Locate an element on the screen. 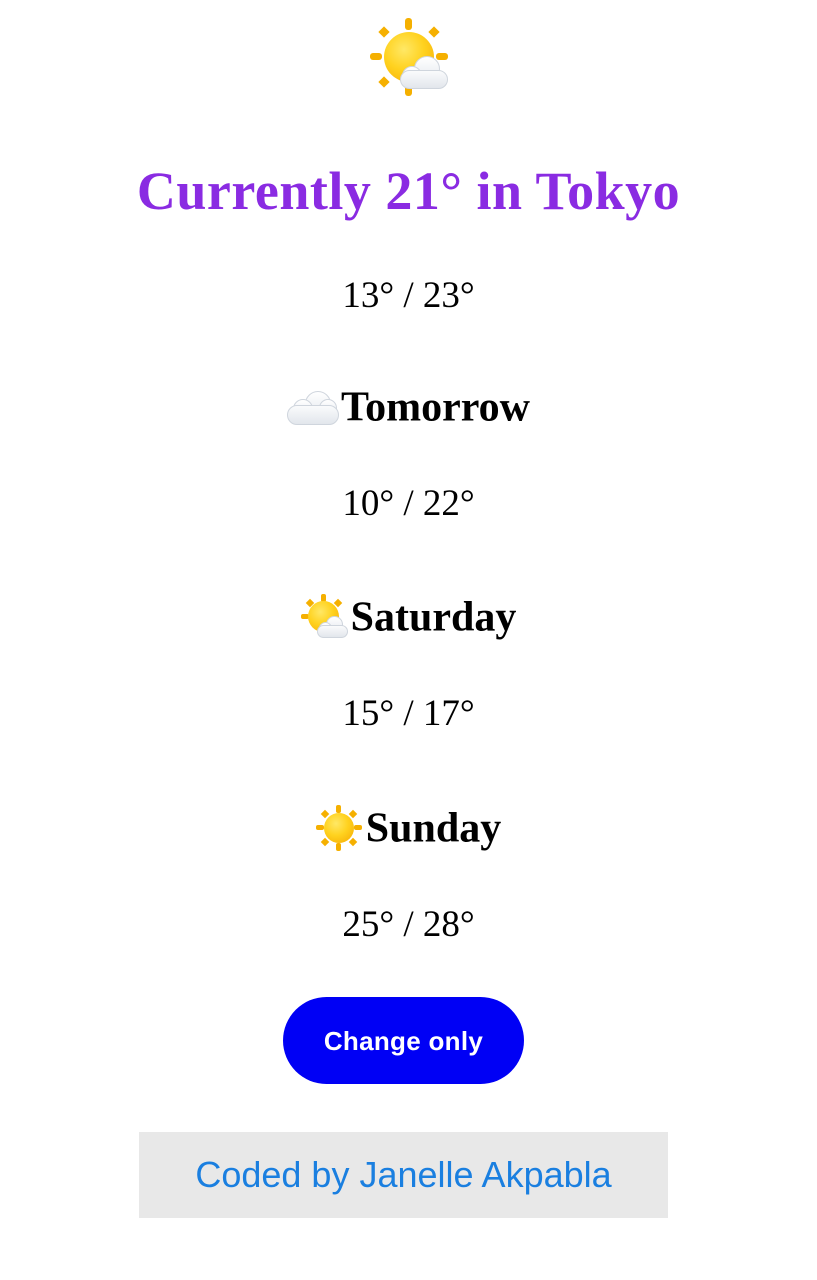 This screenshot has width=817, height=1280. current-temp-range: 13° / 23° is located at coordinates (408, 295).